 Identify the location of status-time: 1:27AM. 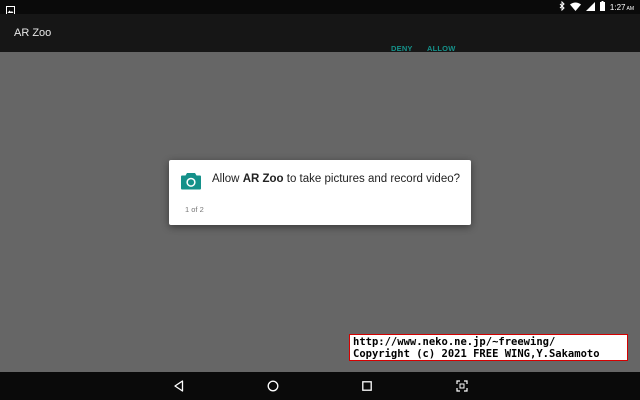
(622, 7).